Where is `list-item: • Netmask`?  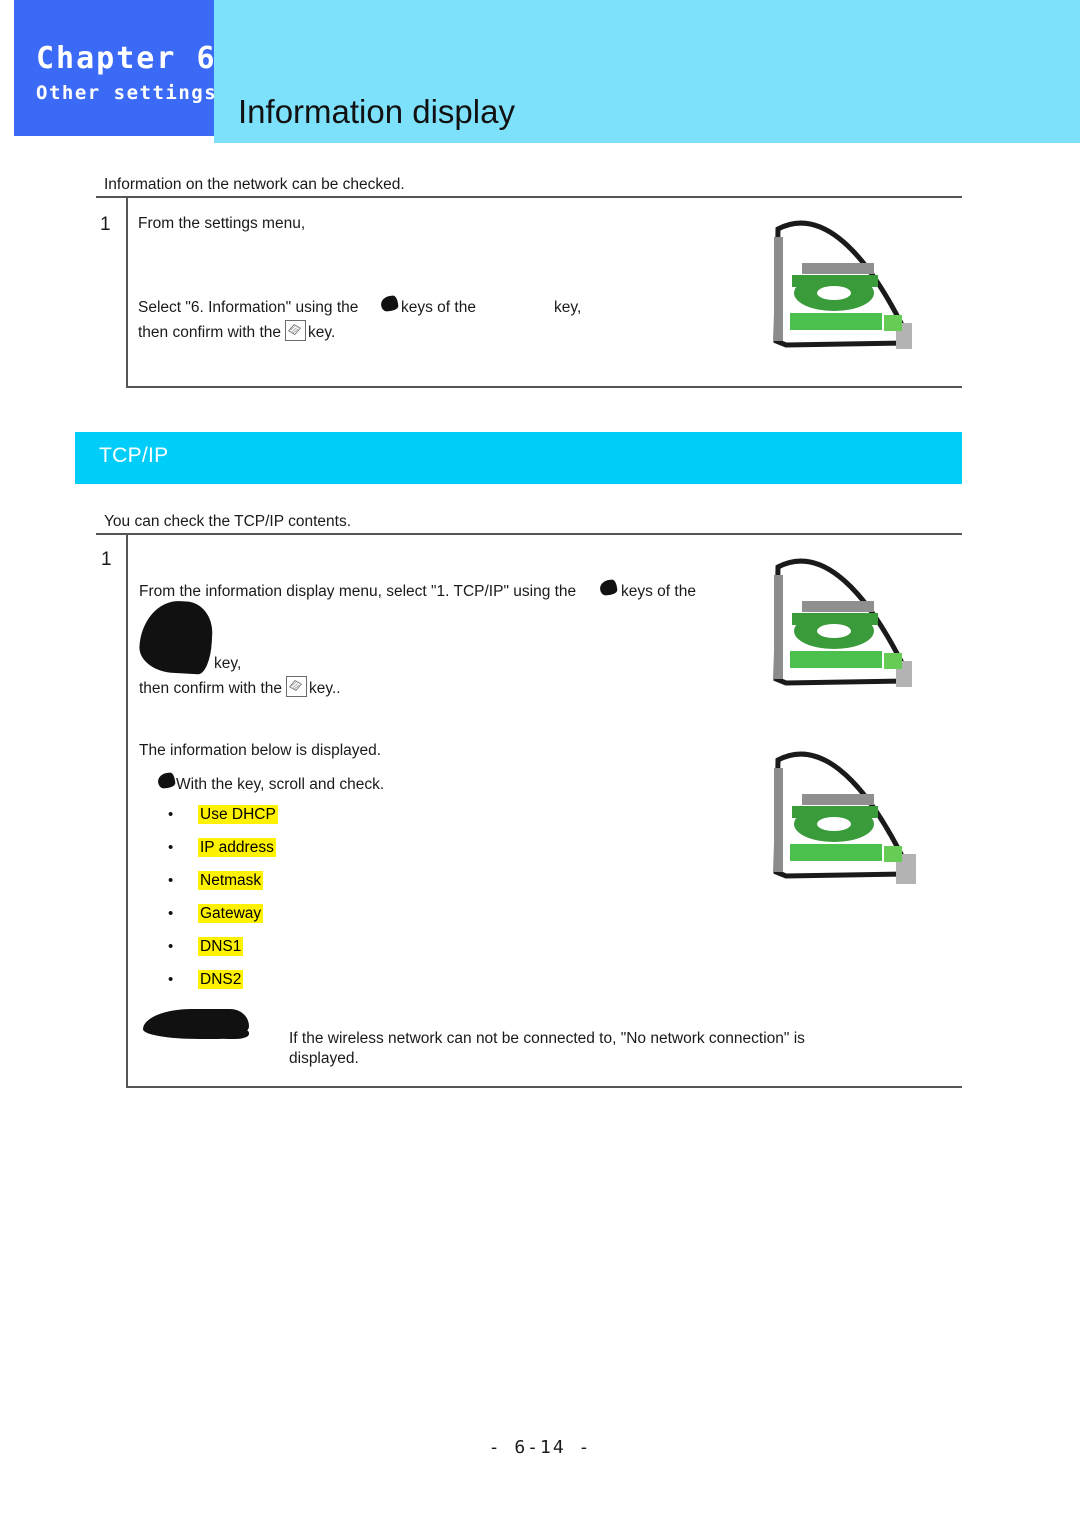 list-item: • Netmask is located at coordinates (216, 880).